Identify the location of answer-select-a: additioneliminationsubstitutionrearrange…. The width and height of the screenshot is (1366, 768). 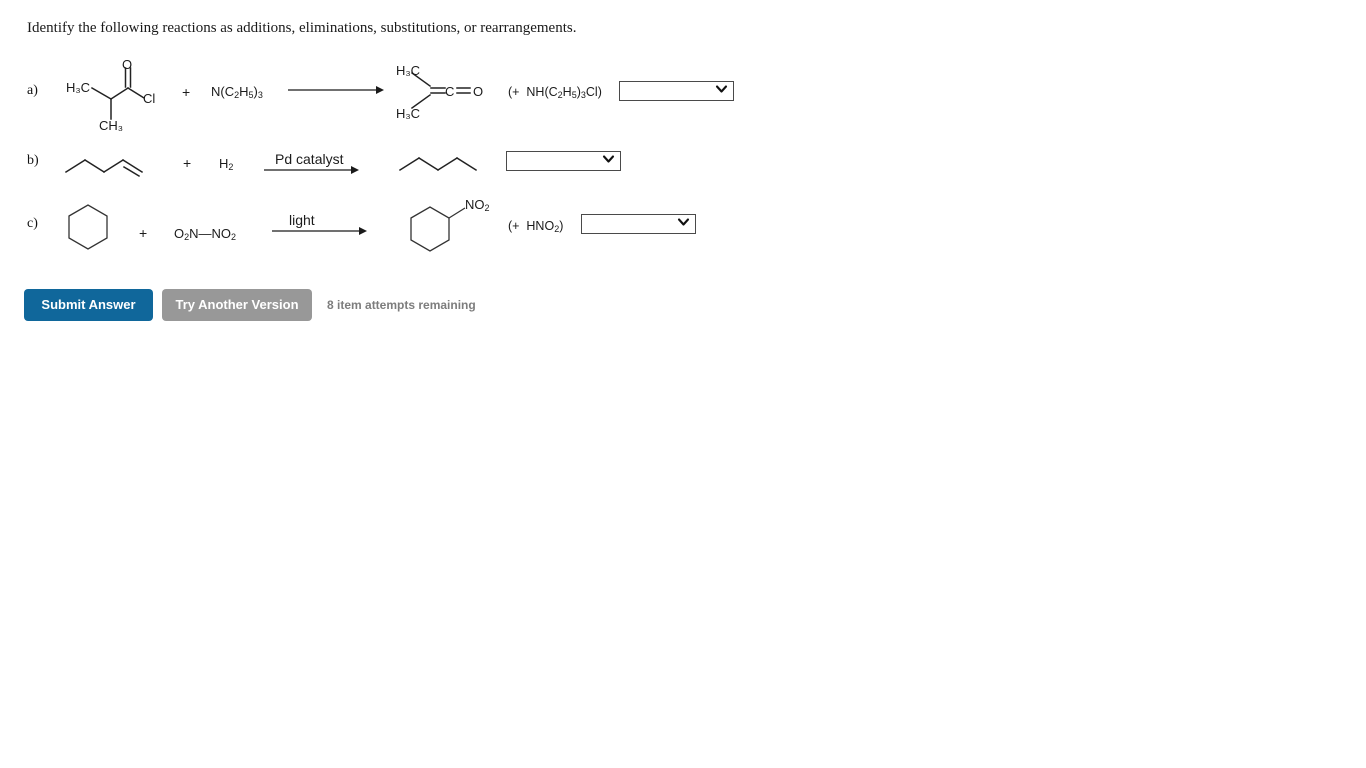
(676, 91).